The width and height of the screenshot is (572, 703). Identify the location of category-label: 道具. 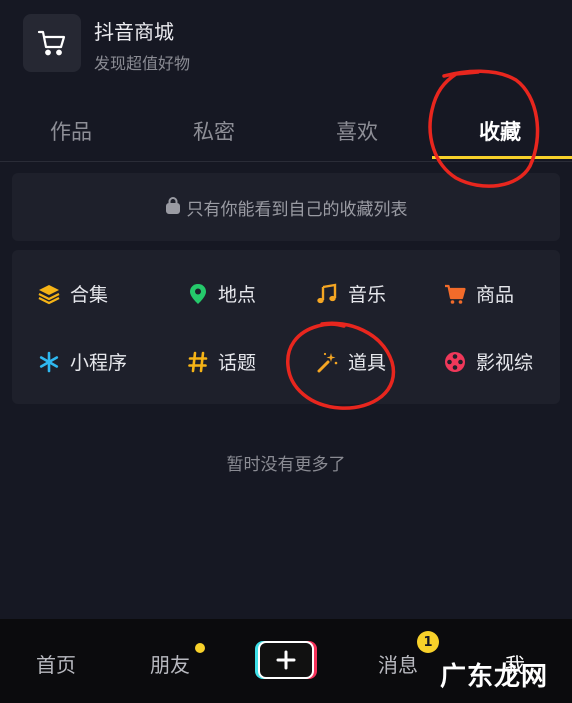
(367, 363).